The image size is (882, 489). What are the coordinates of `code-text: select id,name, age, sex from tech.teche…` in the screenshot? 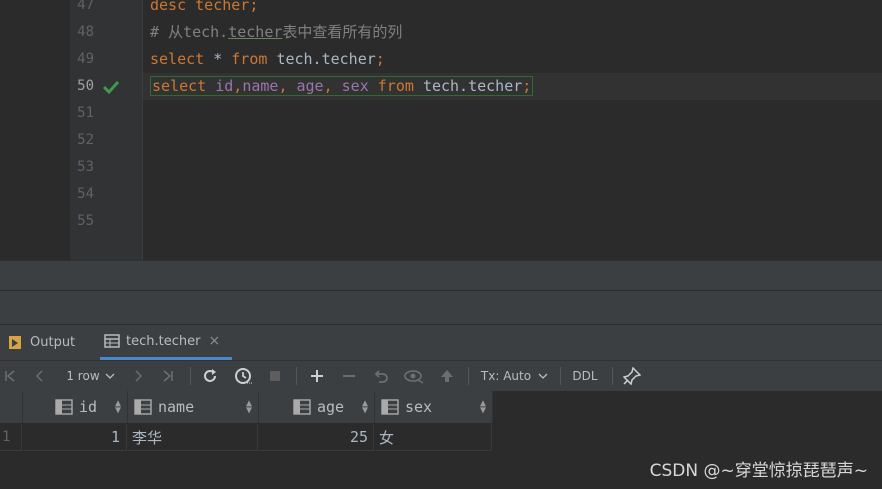 It's located at (342, 86).